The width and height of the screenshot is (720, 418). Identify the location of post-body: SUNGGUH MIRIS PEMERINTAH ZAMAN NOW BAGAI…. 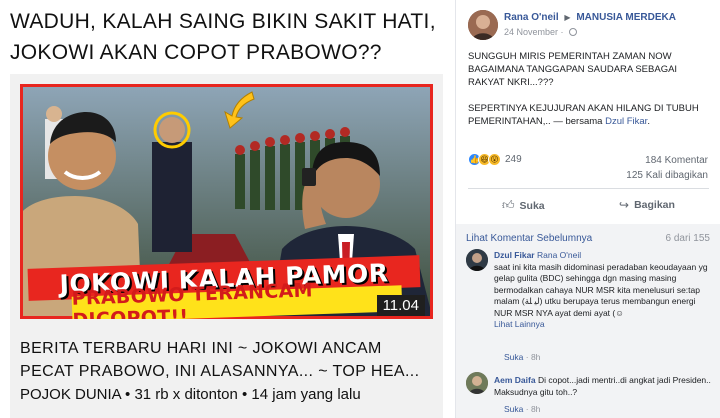
(590, 95).